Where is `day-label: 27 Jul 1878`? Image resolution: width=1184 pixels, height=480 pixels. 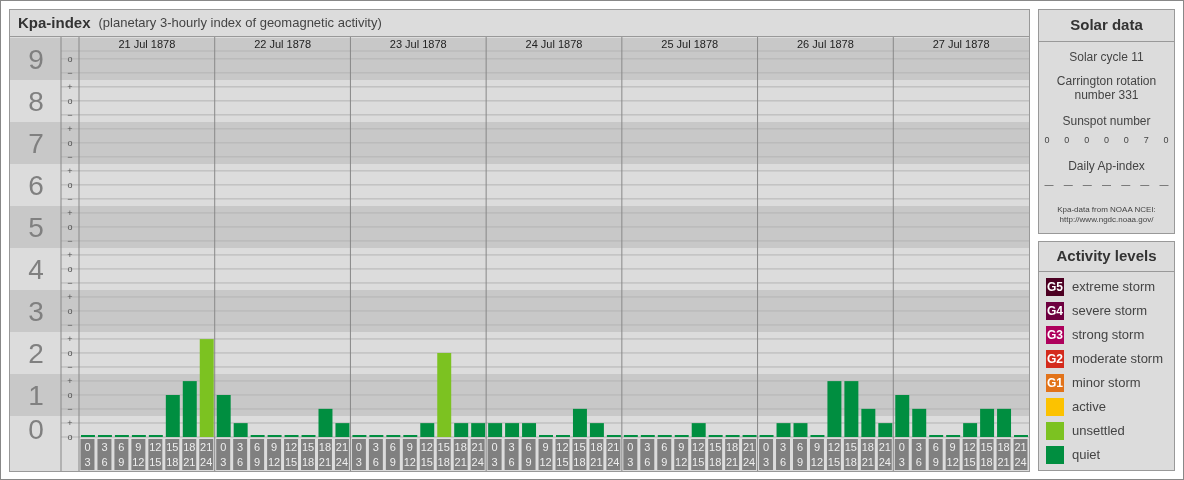
day-label: 27 Jul 1878 is located at coordinates (961, 44).